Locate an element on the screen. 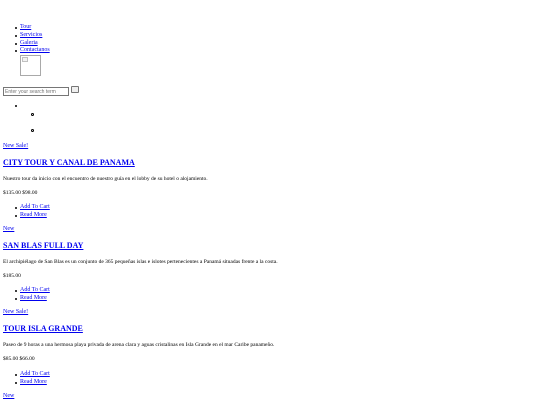  product-title: SAN BLAS FULL DAY is located at coordinates (43, 246).